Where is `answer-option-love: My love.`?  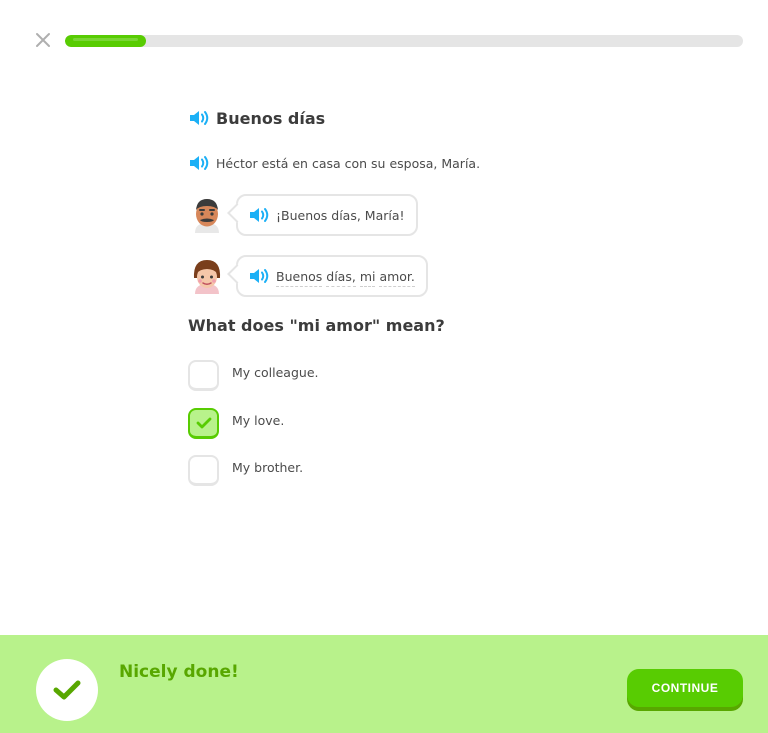
answer-option-love: My love. is located at coordinates (236, 423).